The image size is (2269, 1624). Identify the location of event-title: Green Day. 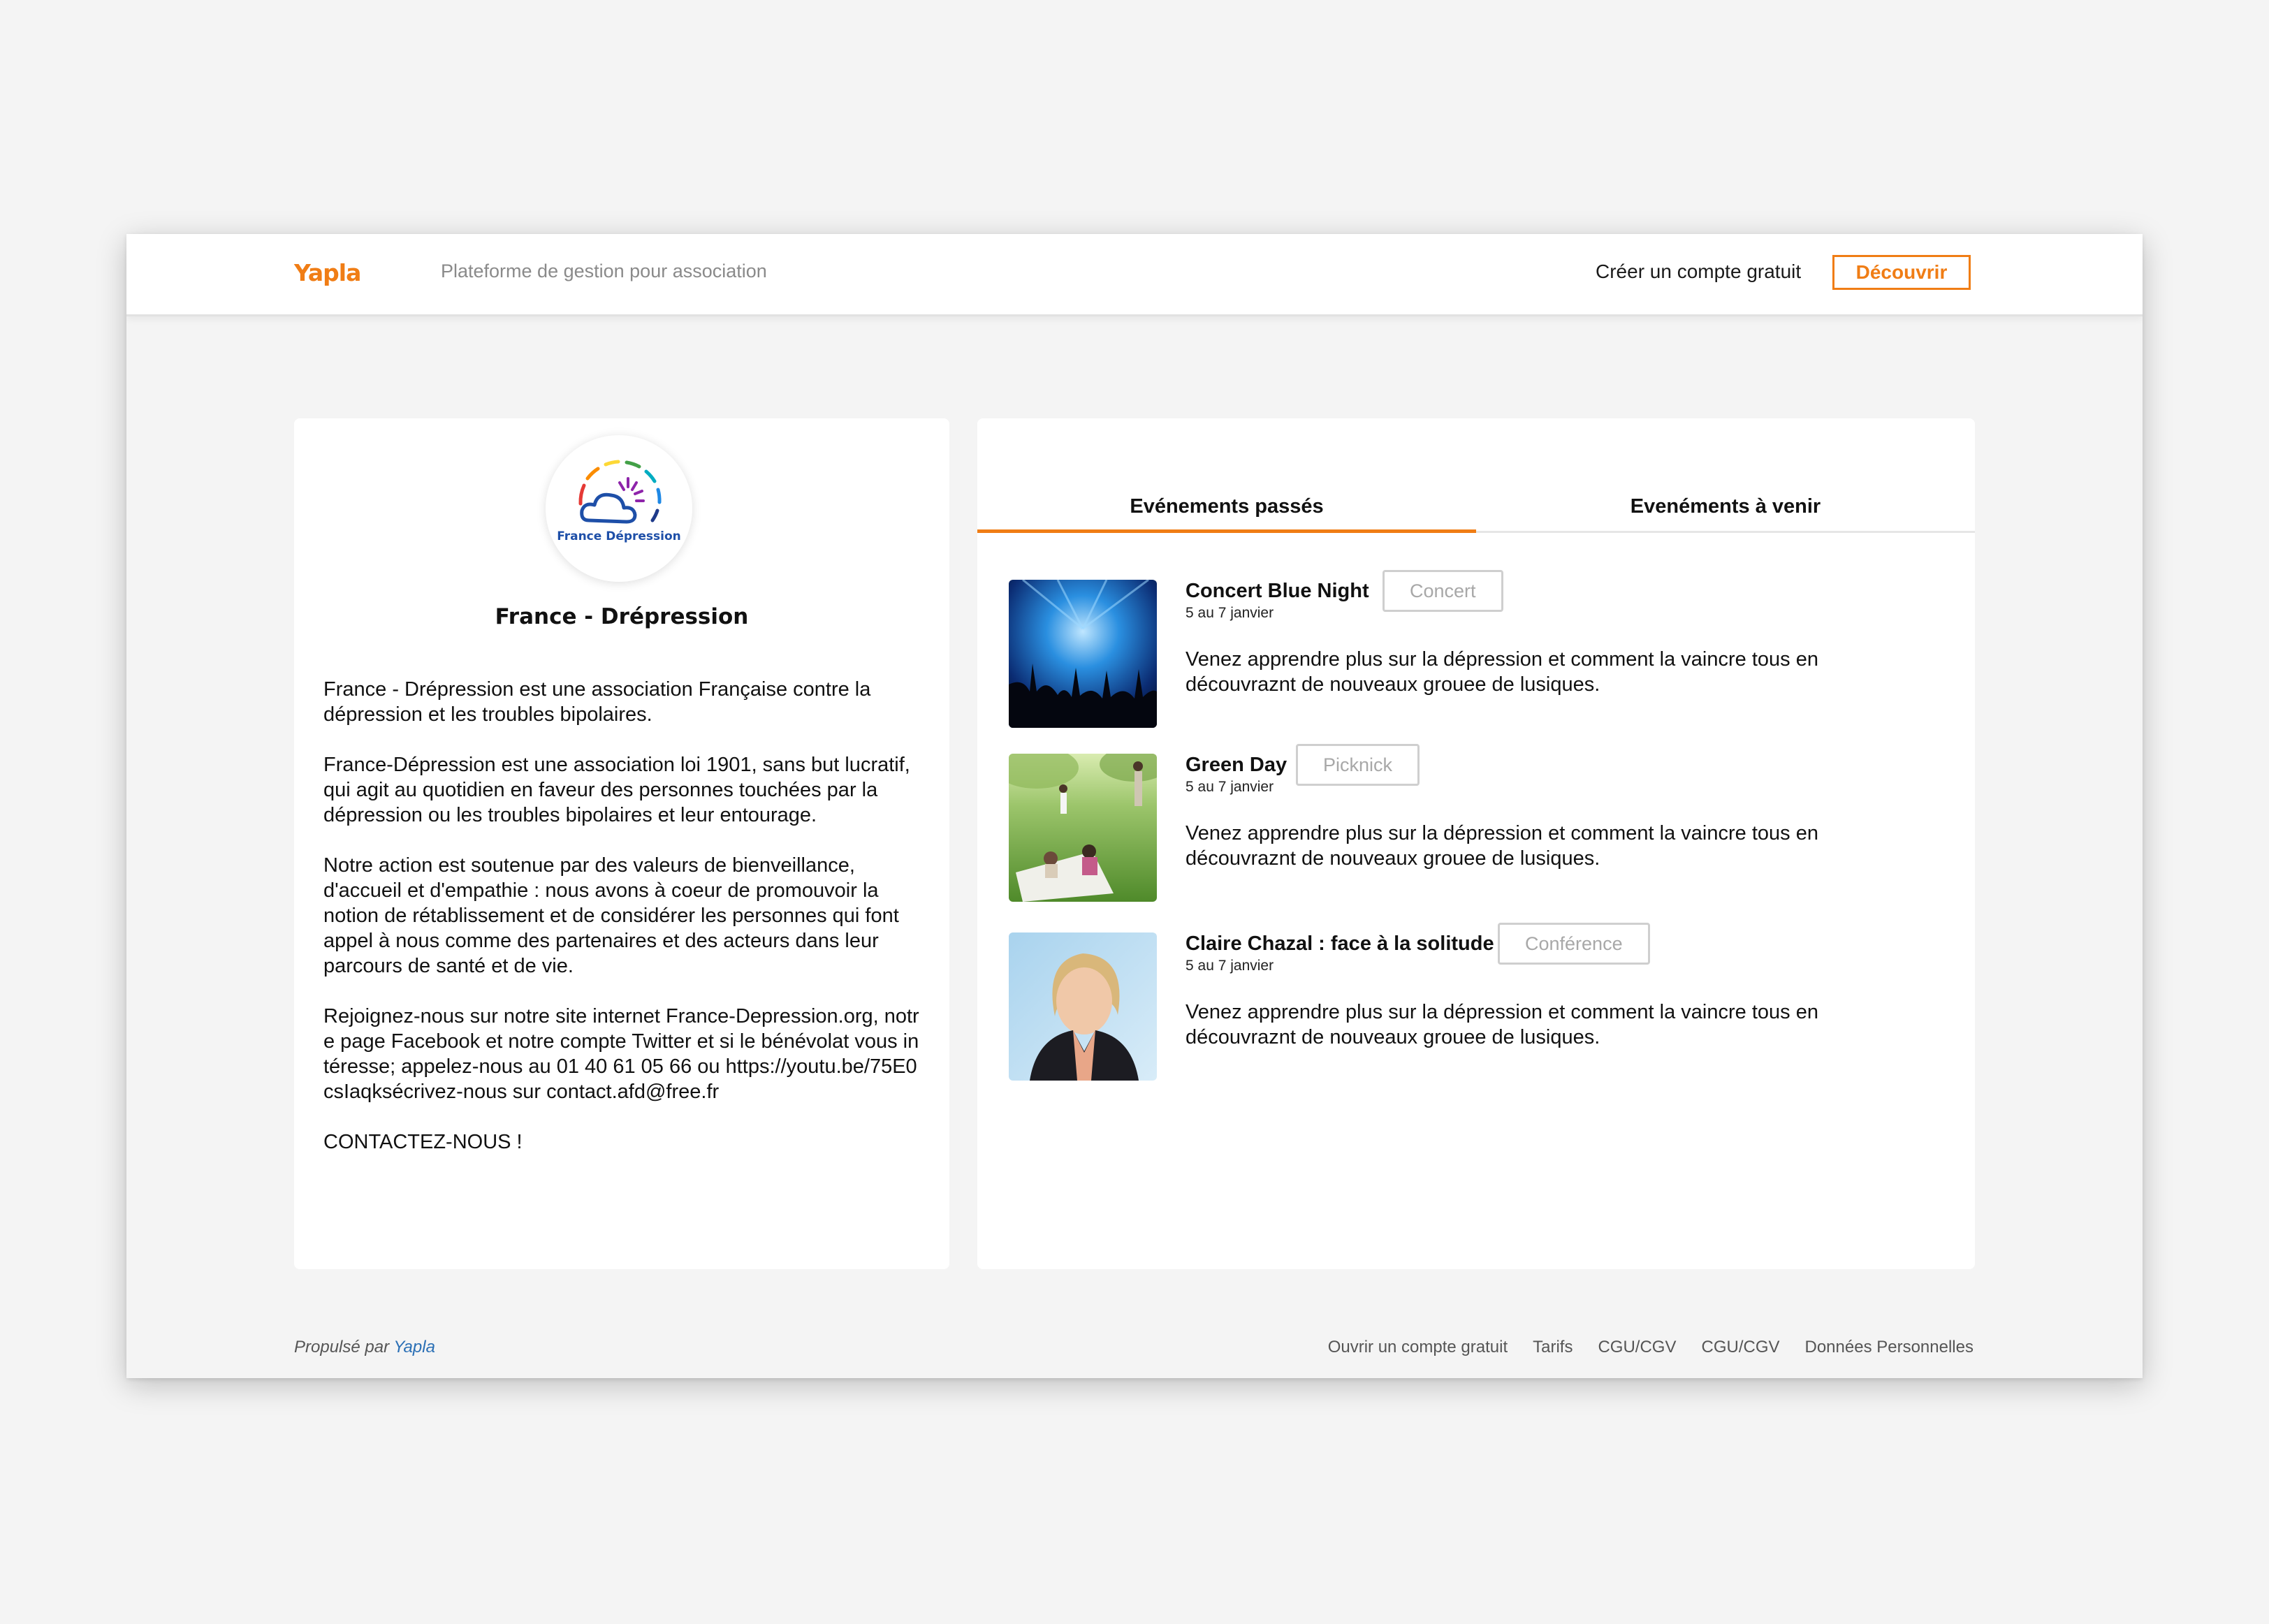
(1236, 765).